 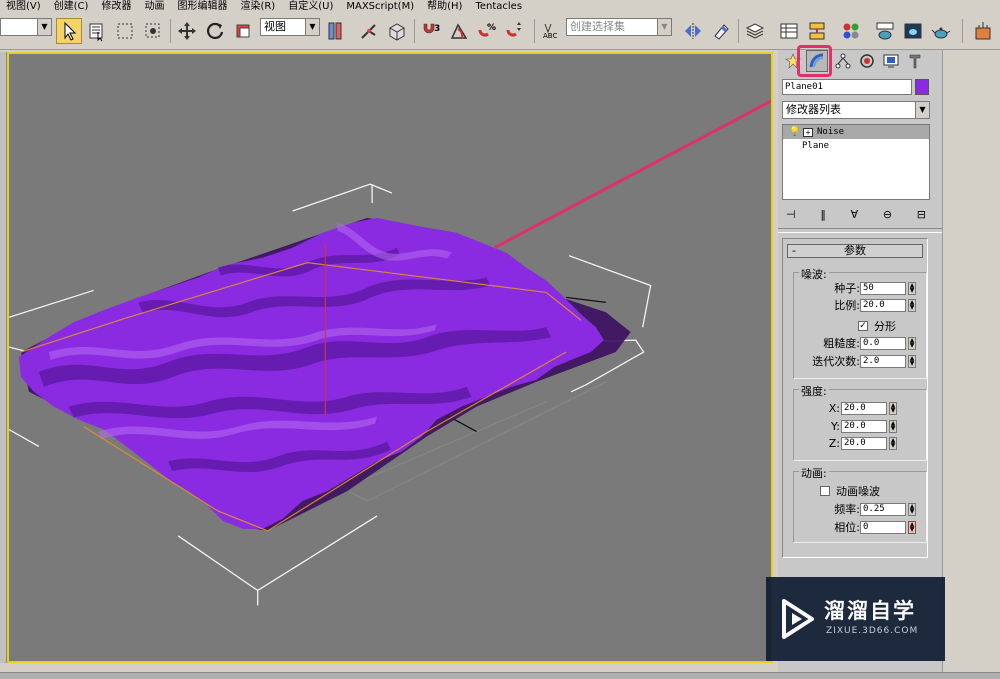 What do you see at coordinates (817, 31) in the screenshot?
I see `schematic-view-button` at bounding box center [817, 31].